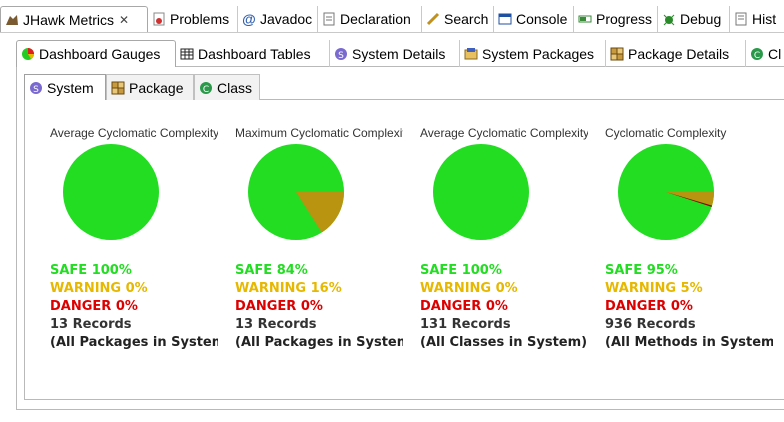 The width and height of the screenshot is (784, 422). Describe the element at coordinates (689, 342) in the screenshot. I see `gauge-scope: (All Methods in System)` at that location.